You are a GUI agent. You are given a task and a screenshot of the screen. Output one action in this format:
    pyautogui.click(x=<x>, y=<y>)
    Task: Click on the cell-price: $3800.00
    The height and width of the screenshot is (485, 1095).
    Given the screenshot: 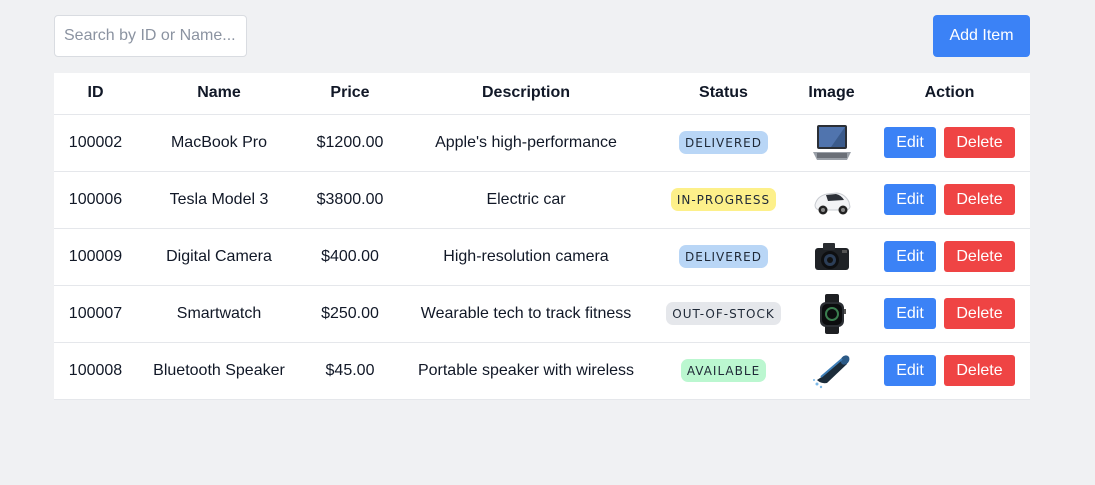 What is the action you would take?
    pyautogui.click(x=350, y=200)
    